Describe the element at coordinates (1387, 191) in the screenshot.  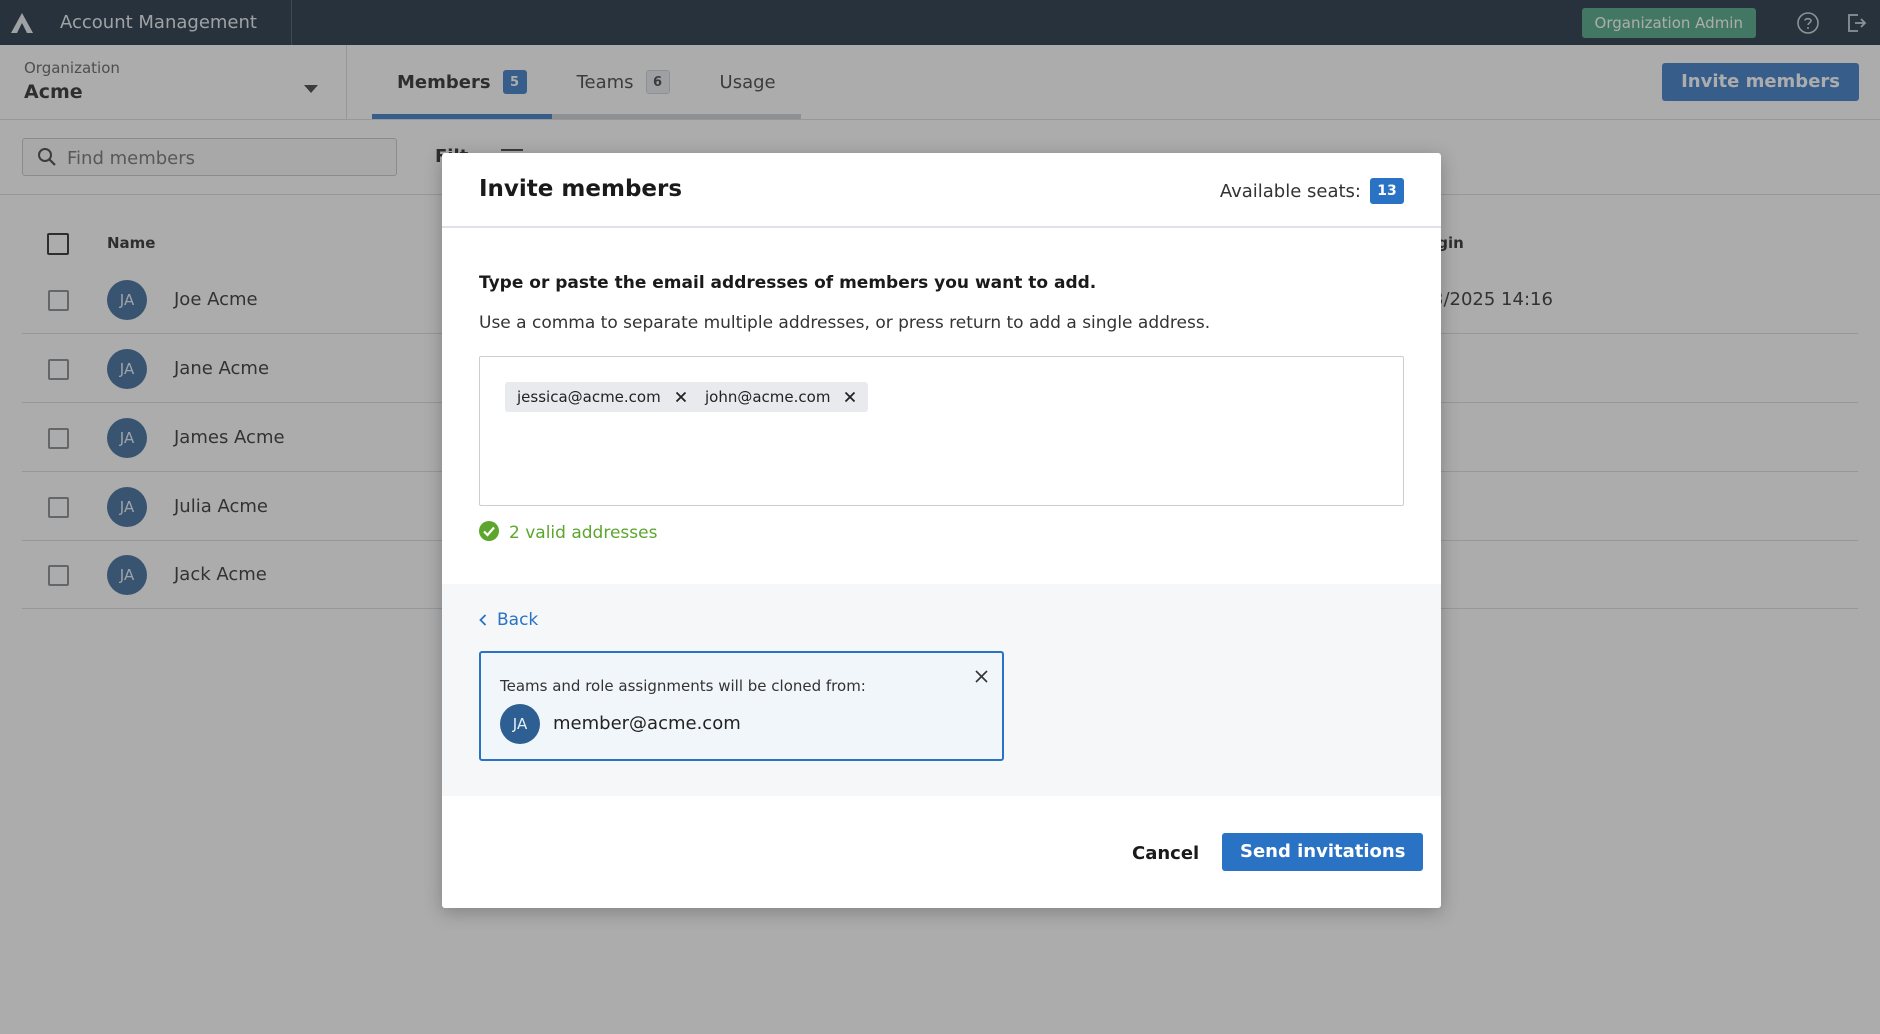
I see `available-seats-badge: 13` at that location.